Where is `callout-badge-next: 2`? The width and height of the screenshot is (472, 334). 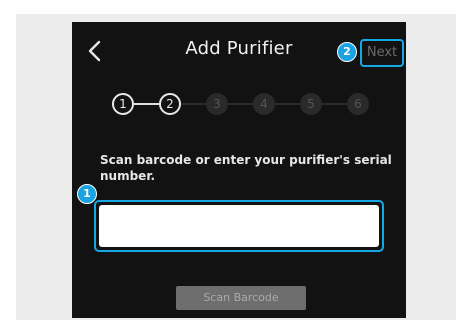
callout-badge-next: 2 is located at coordinates (347, 52).